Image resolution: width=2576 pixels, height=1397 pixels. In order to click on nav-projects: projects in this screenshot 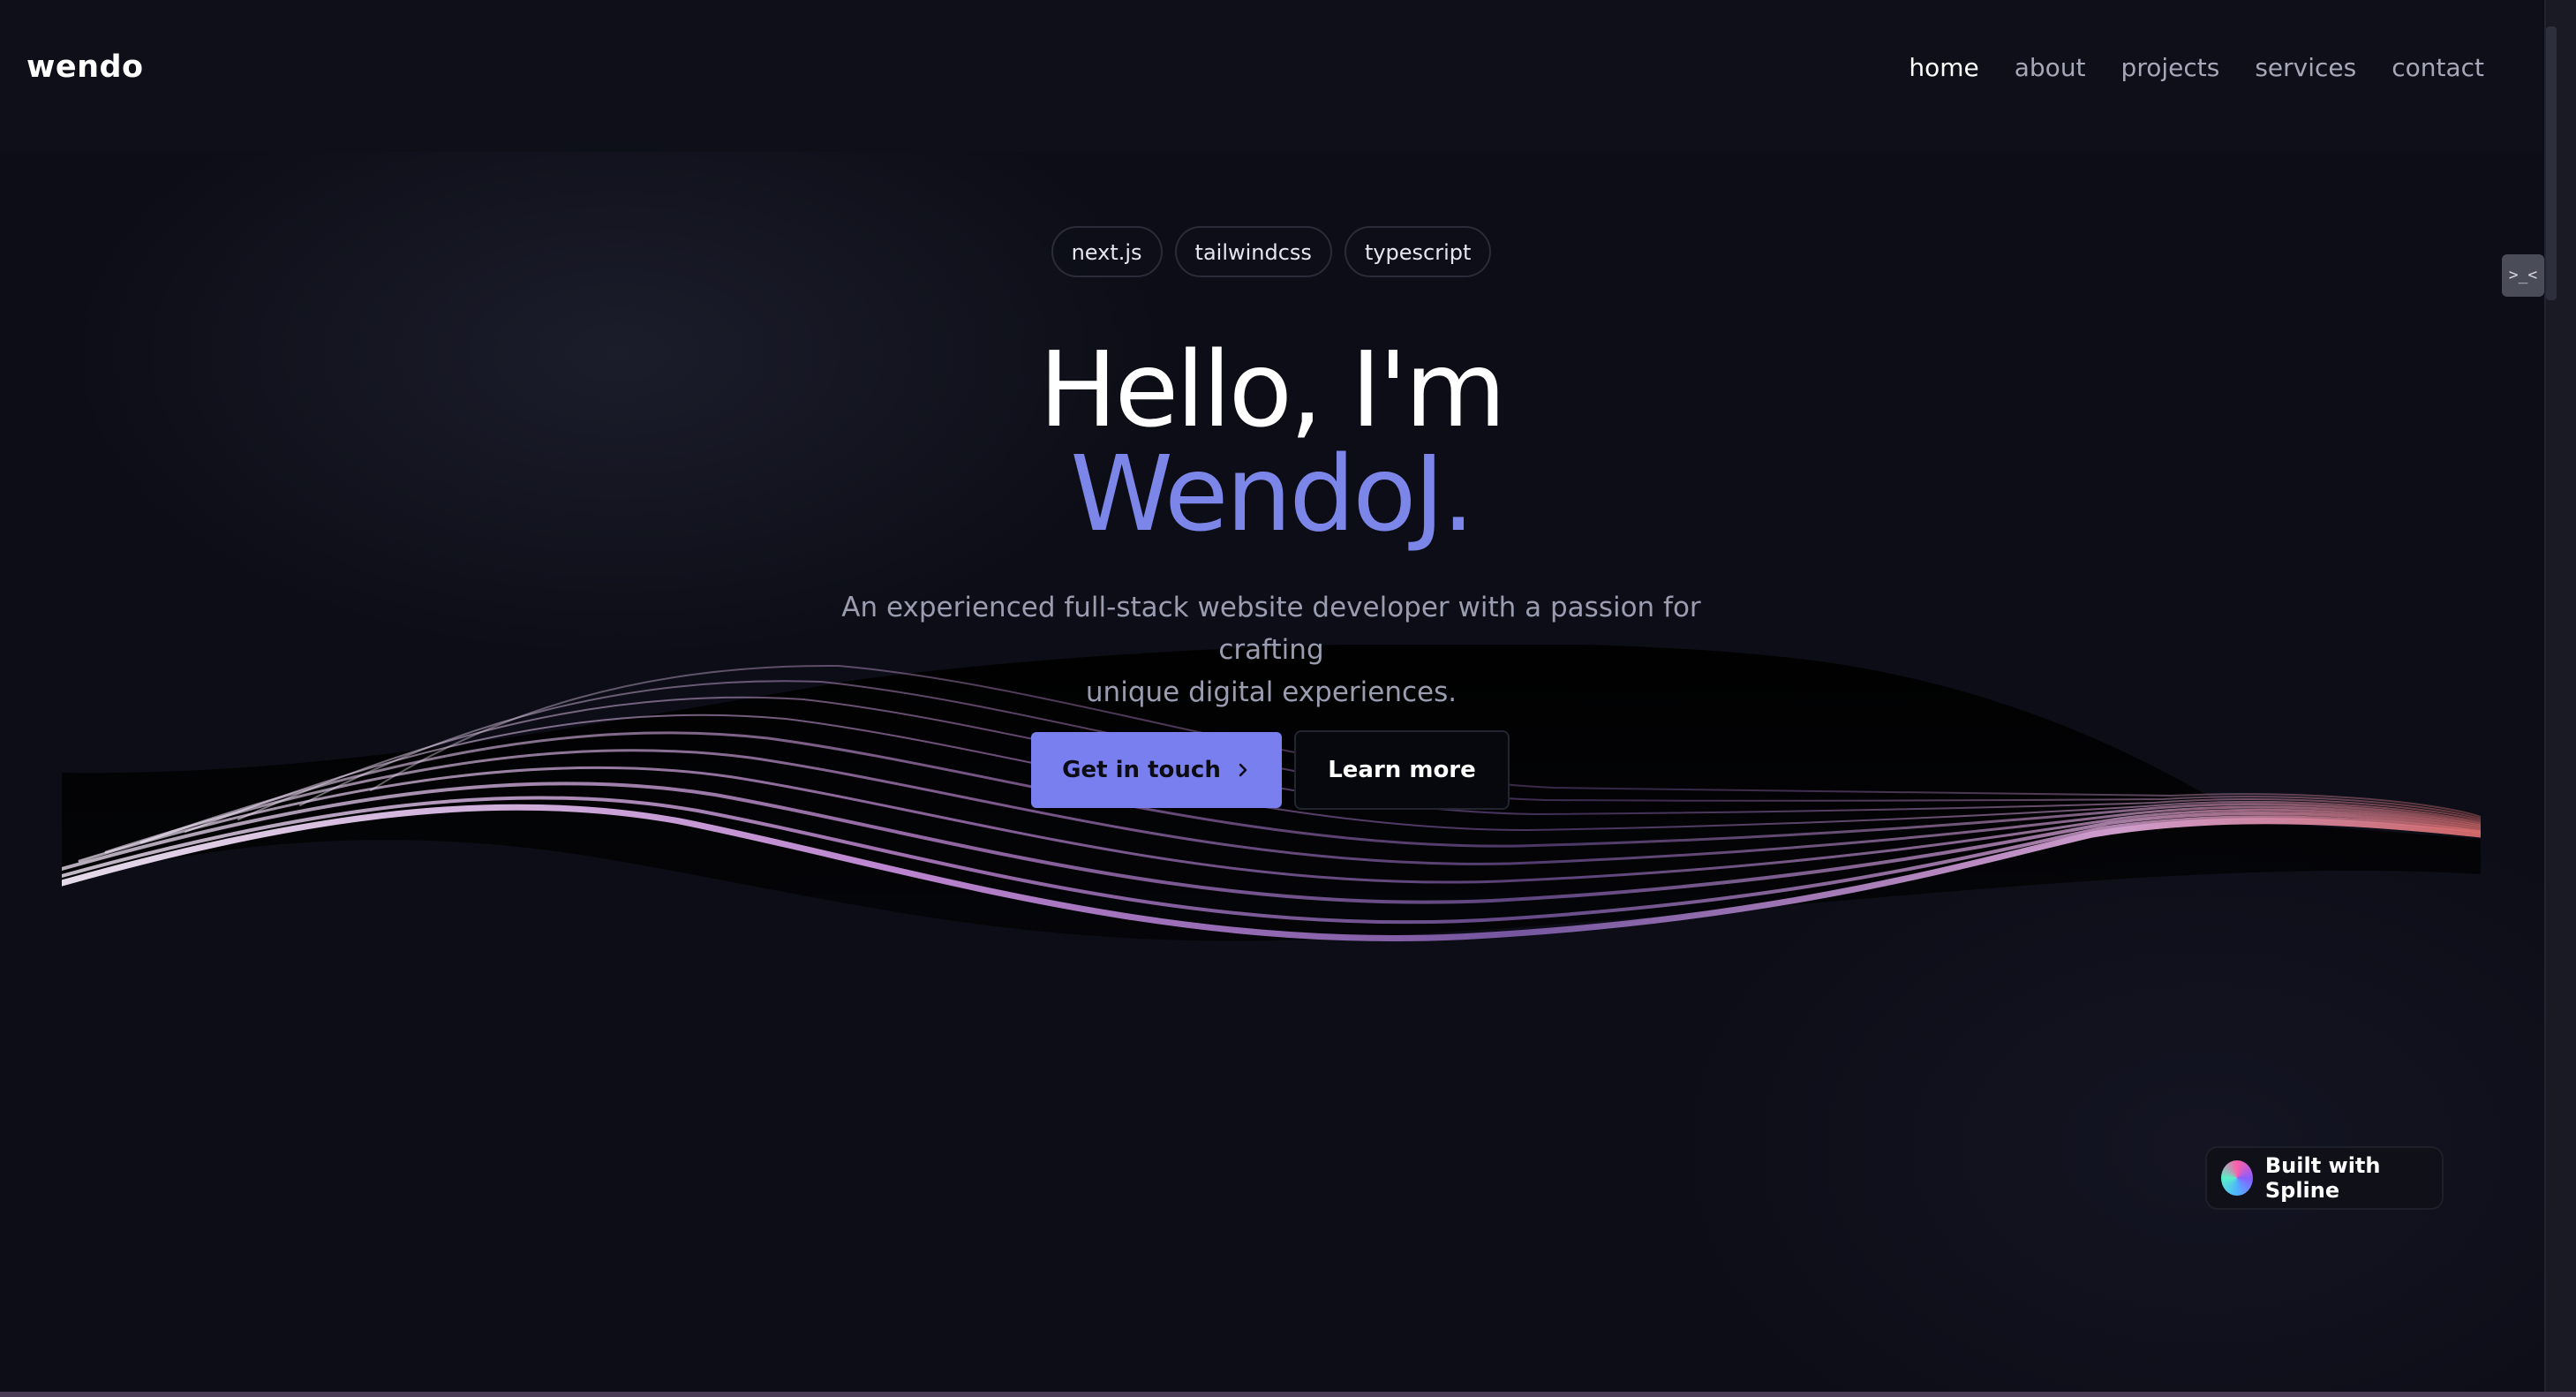, I will do `click(2171, 67)`.